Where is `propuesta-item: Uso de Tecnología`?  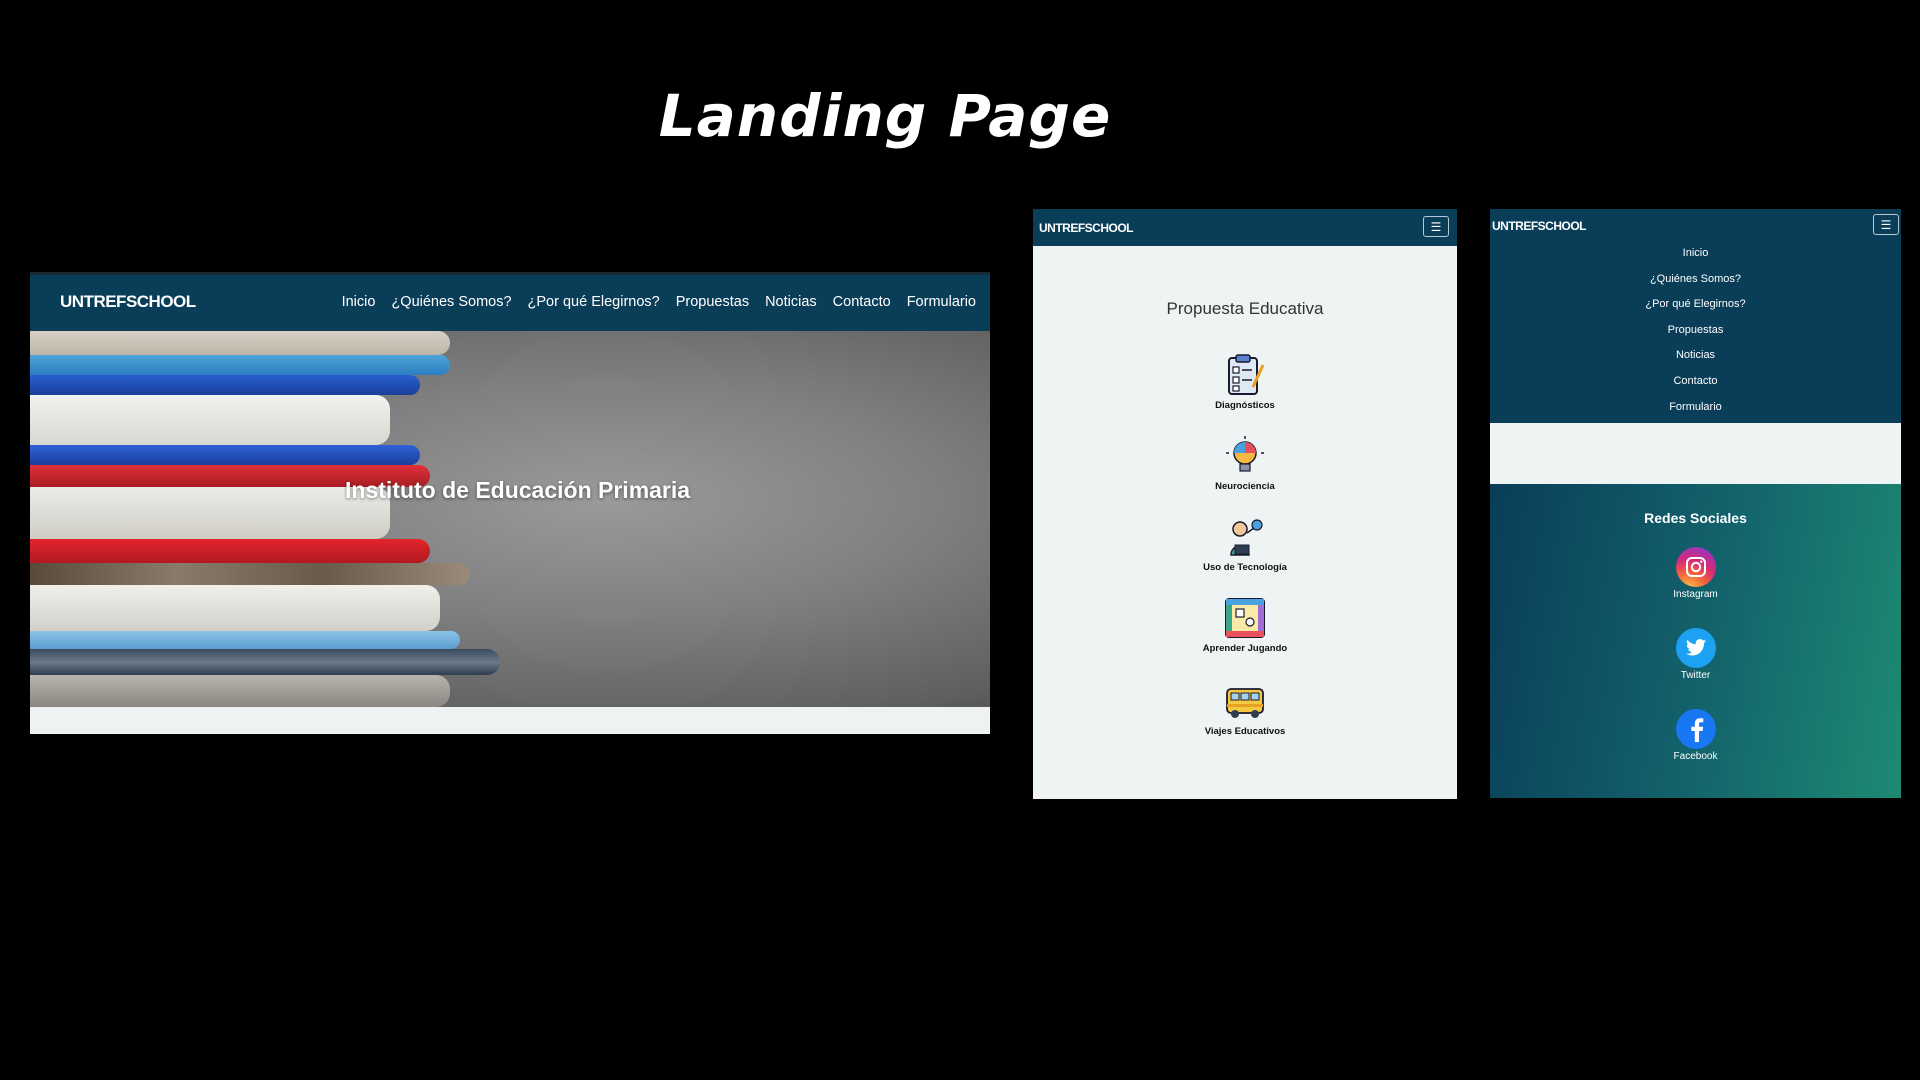
propuesta-item: Uso de Tecnología is located at coordinates (1245, 544).